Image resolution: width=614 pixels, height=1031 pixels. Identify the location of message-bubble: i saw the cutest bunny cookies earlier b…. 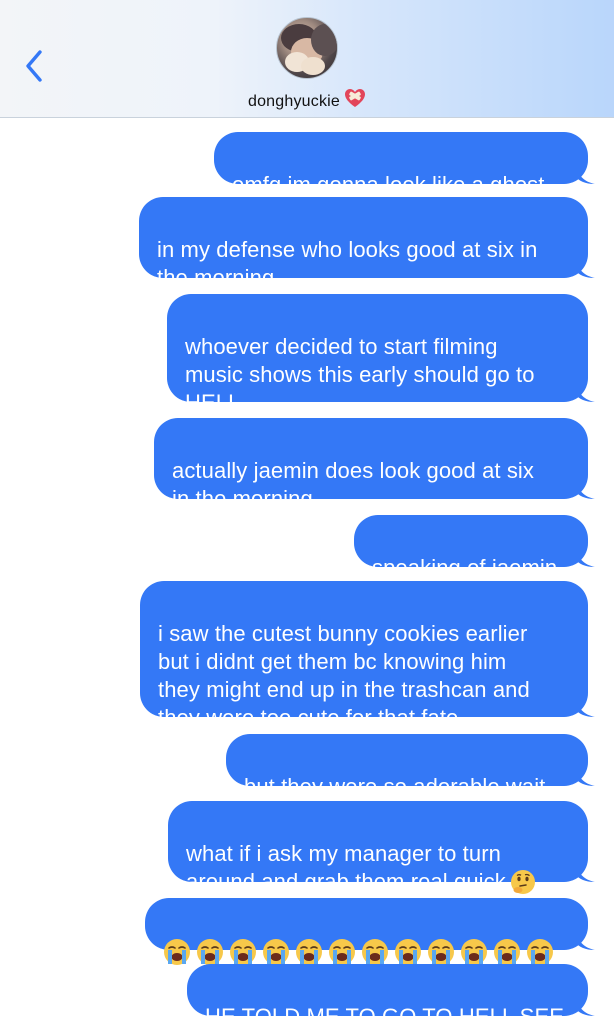
(367, 655).